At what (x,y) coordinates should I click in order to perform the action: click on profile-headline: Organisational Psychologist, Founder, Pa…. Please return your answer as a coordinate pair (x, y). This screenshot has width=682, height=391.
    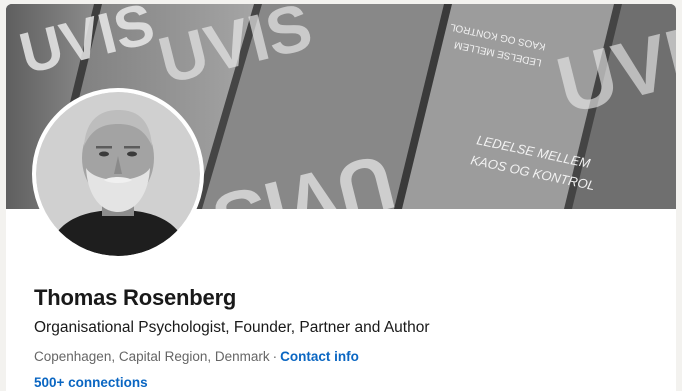
    Looking at the image, I should click on (232, 327).